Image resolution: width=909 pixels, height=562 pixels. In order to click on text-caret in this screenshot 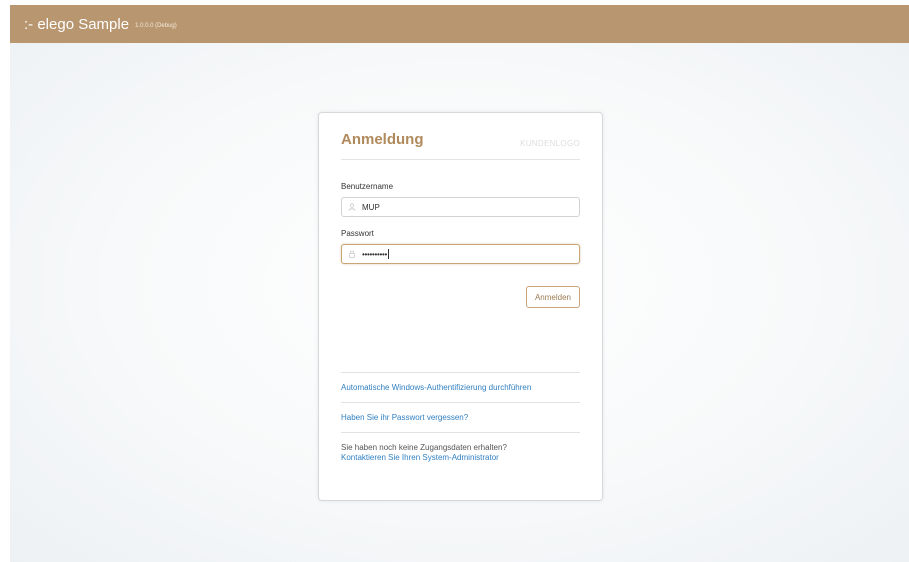, I will do `click(389, 254)`.